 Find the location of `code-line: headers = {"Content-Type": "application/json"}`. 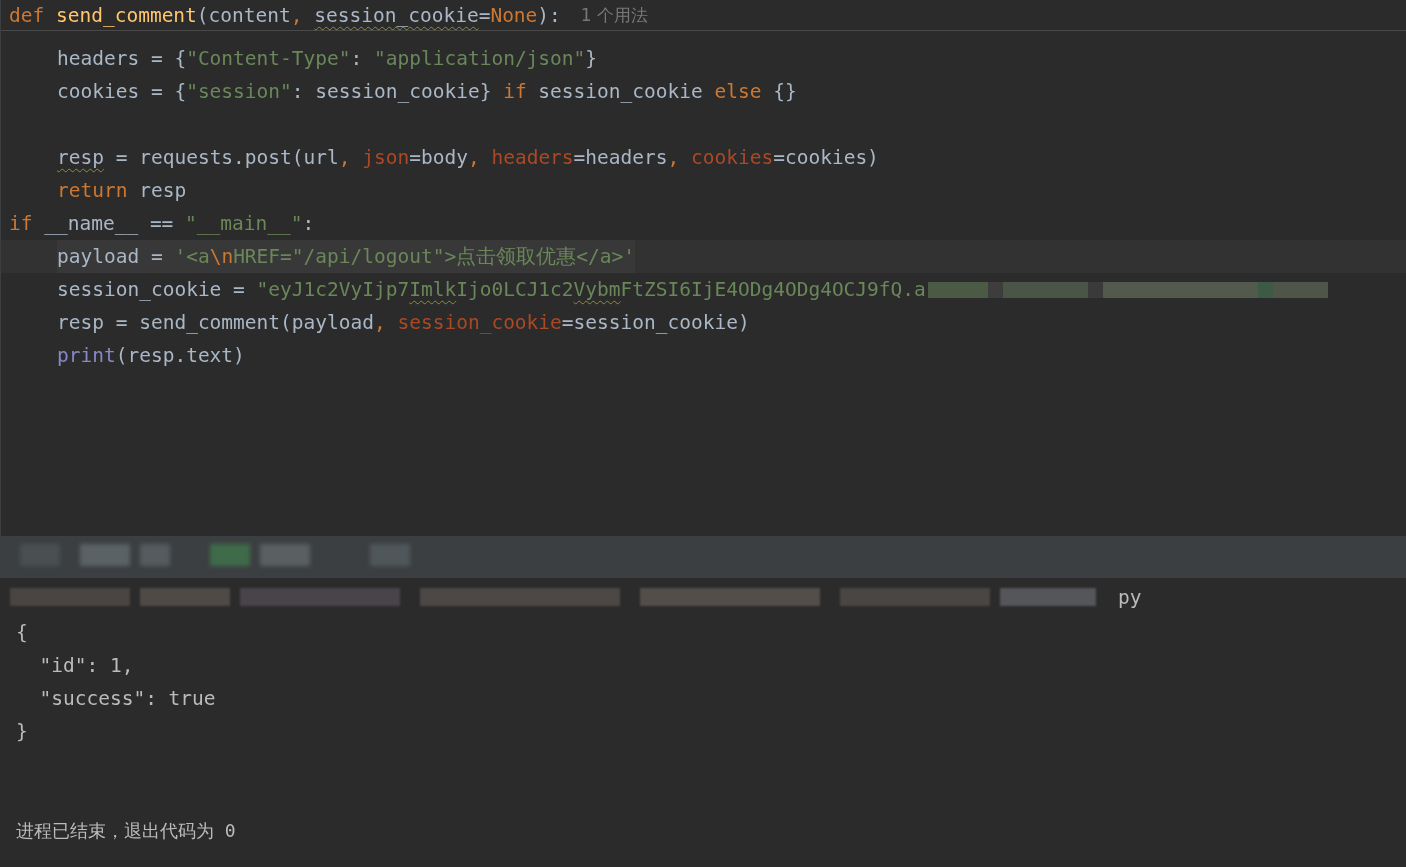

code-line: headers = {"Content-Type": "application/json"} is located at coordinates (327, 59).